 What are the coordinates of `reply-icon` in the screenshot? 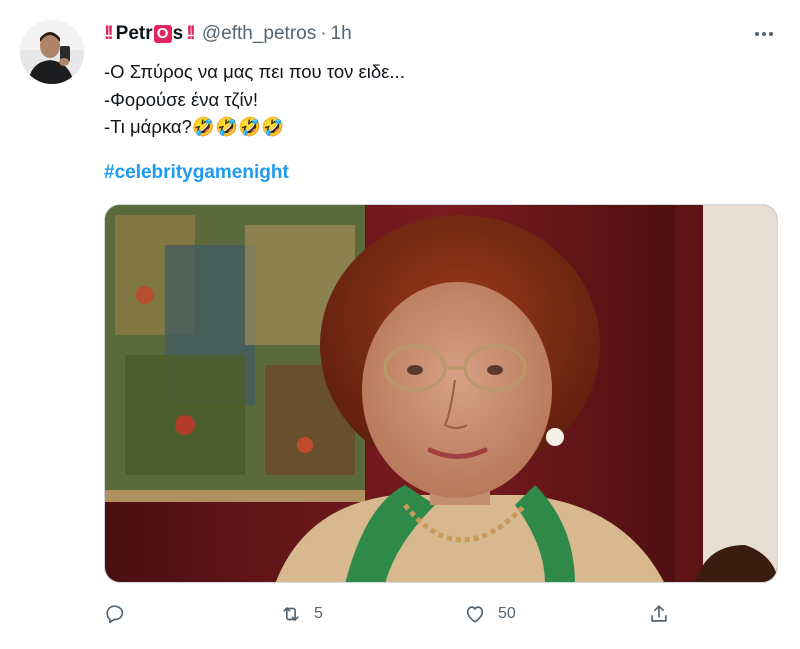 It's located at (115, 614).